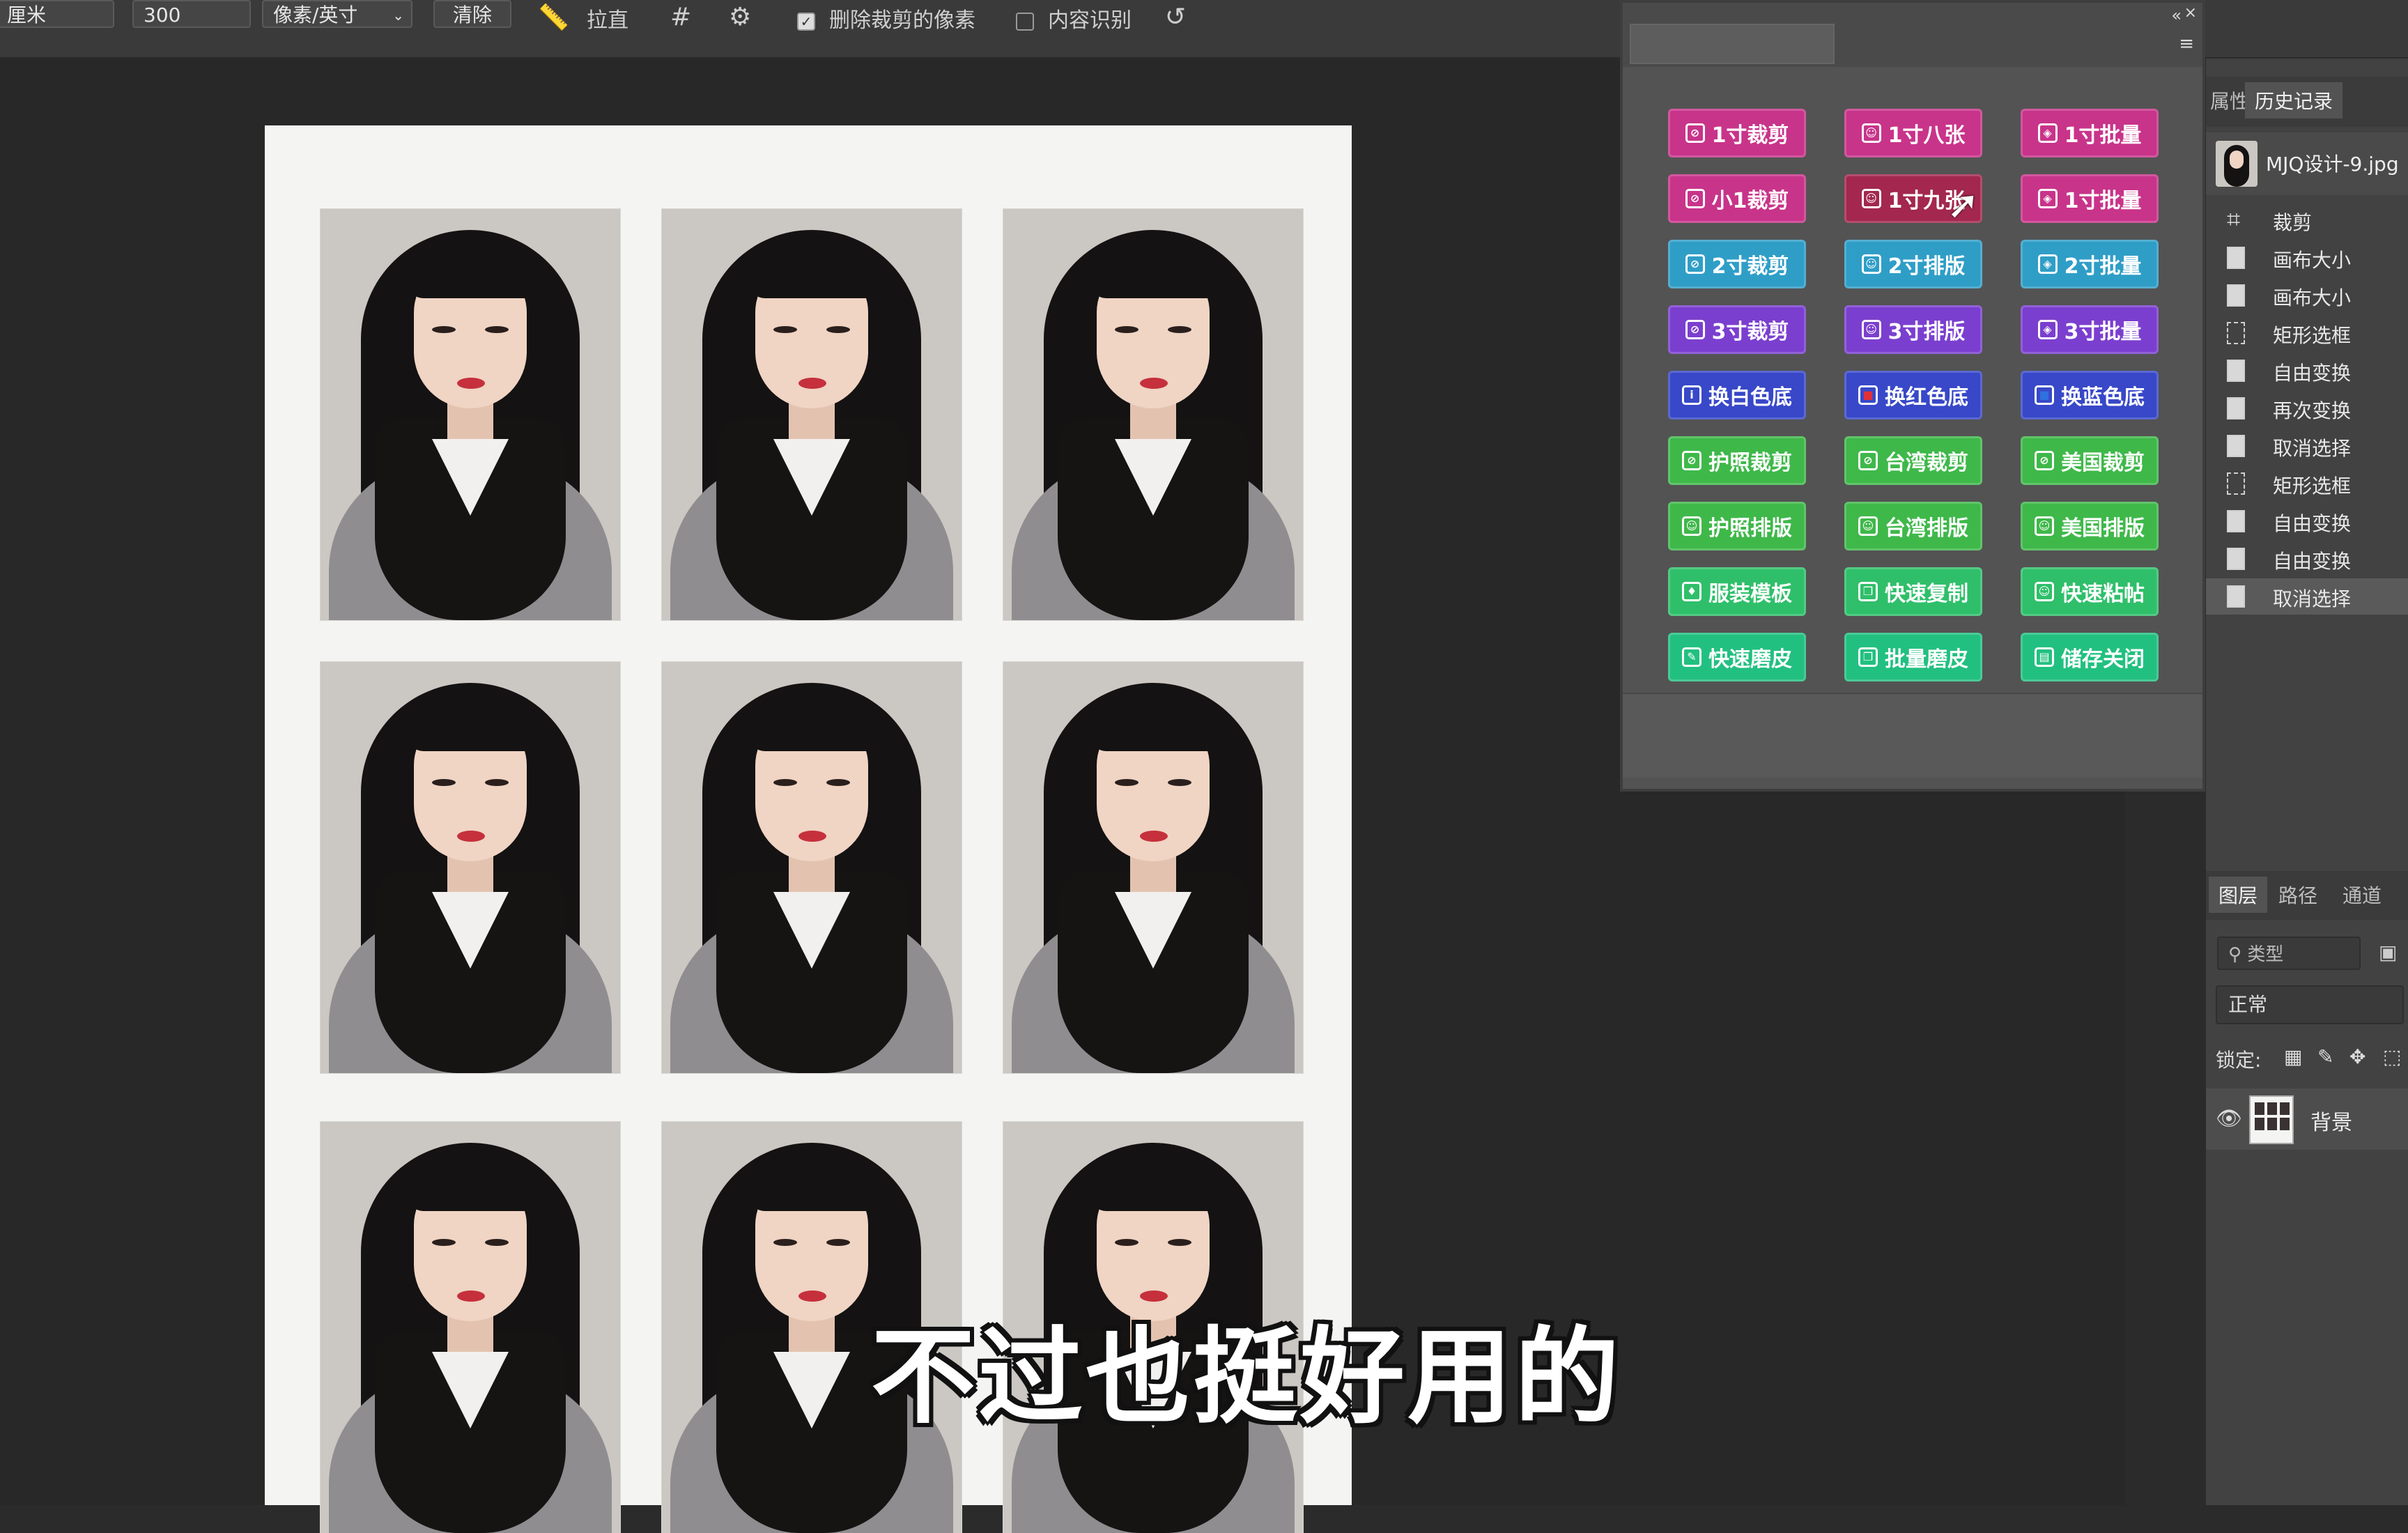 This screenshot has width=2408, height=1533. I want to click on eye-icon: 👁, so click(2229, 1119).